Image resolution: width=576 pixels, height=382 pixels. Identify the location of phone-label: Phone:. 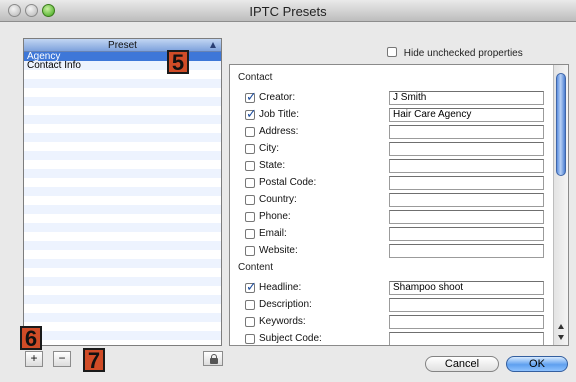
(275, 216).